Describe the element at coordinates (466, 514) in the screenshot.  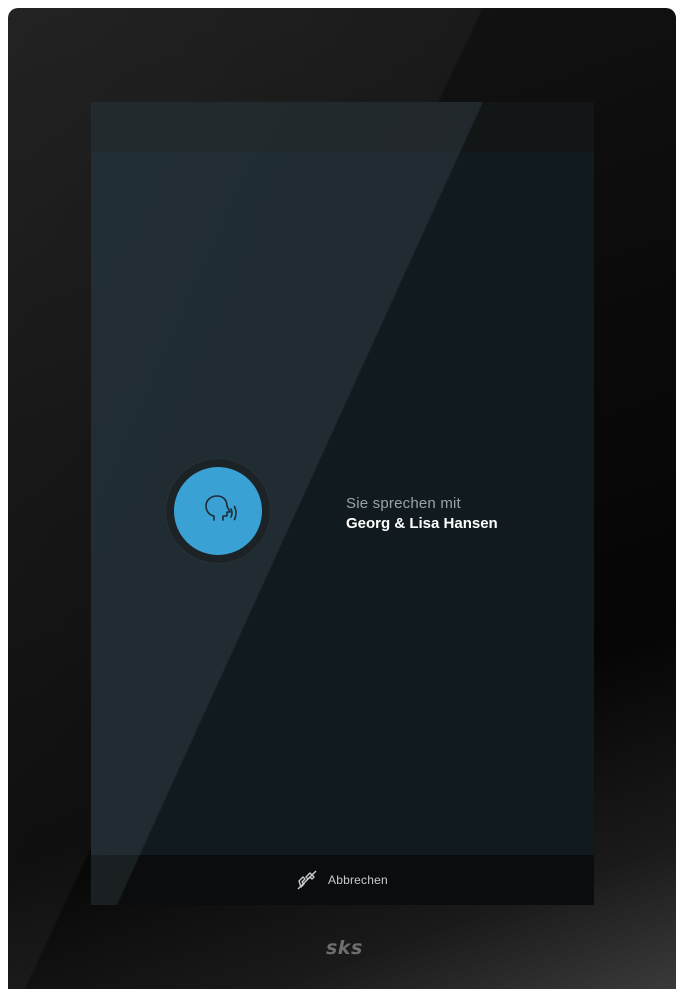
I see `call-info: Sie sprechen mit Georg & Lisa Hansen` at that location.